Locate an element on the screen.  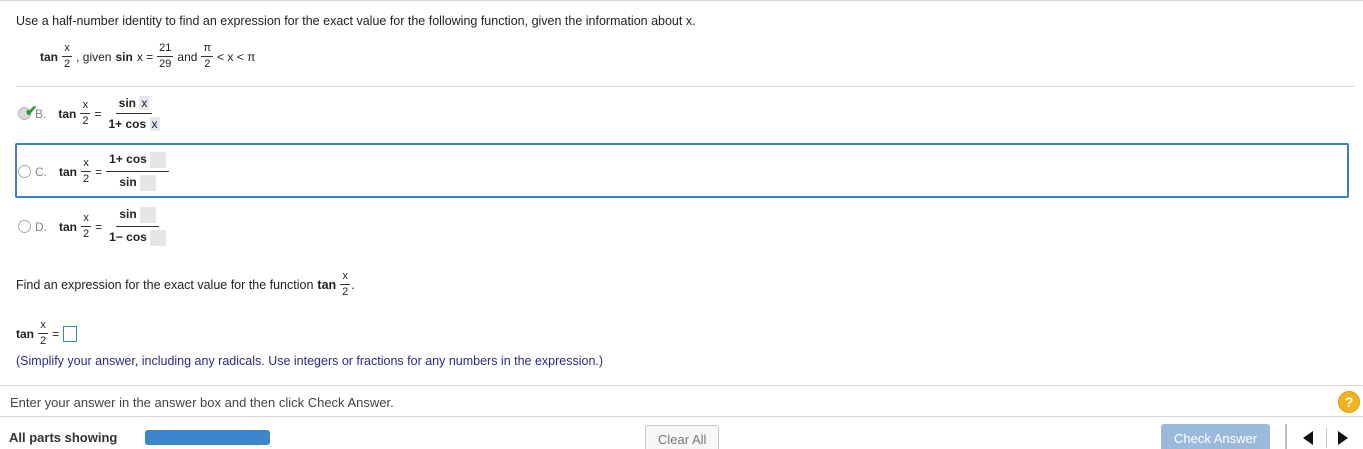
answer-input is located at coordinates (70, 333).